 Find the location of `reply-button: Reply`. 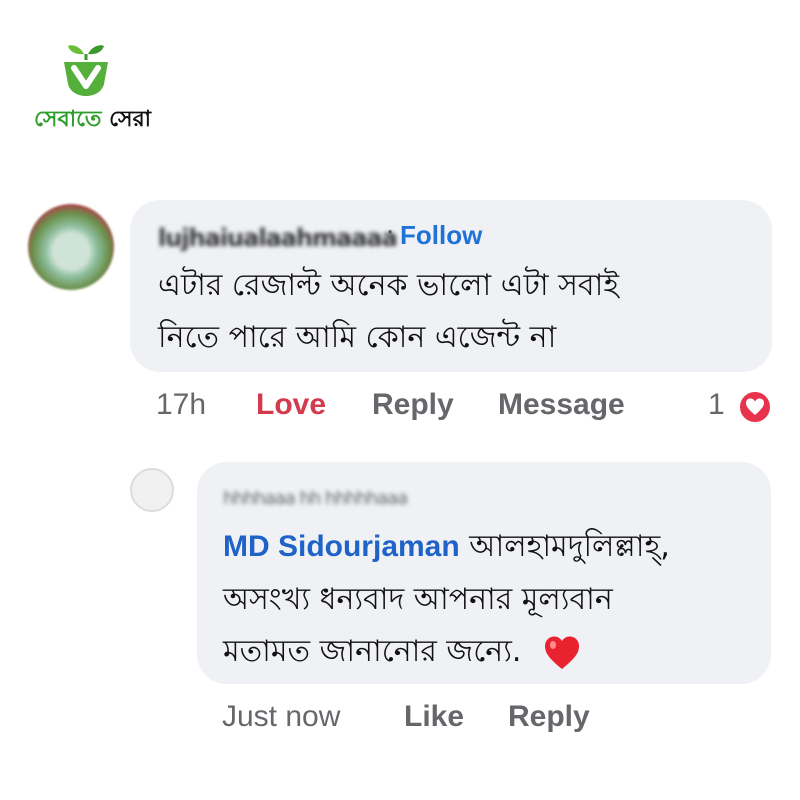

reply-button: Reply is located at coordinates (413, 405).